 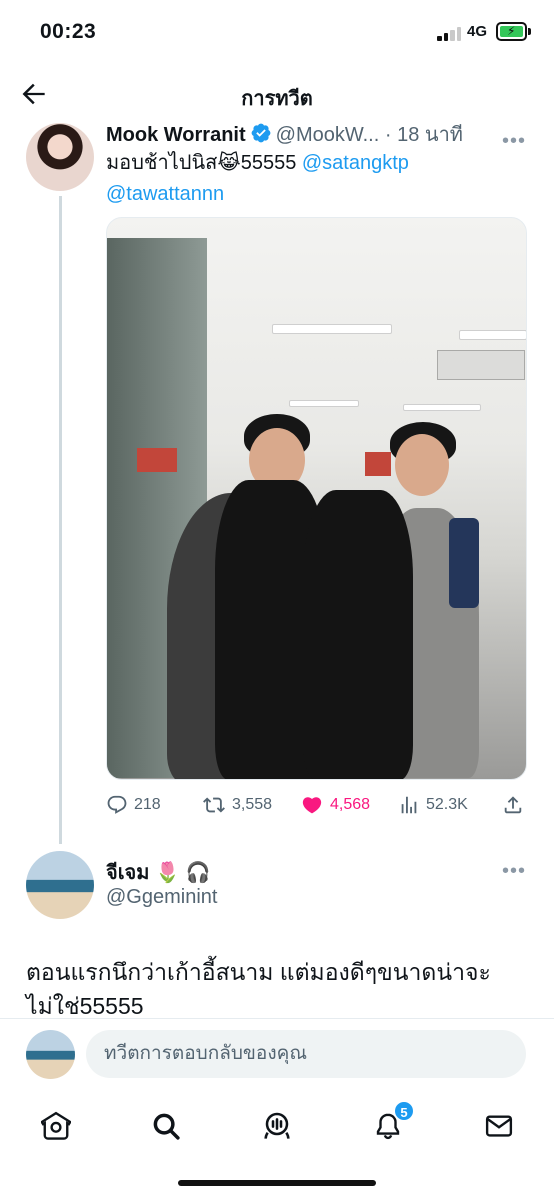 What do you see at coordinates (165, 194) in the screenshot?
I see `mention-link: @tawattannn` at bounding box center [165, 194].